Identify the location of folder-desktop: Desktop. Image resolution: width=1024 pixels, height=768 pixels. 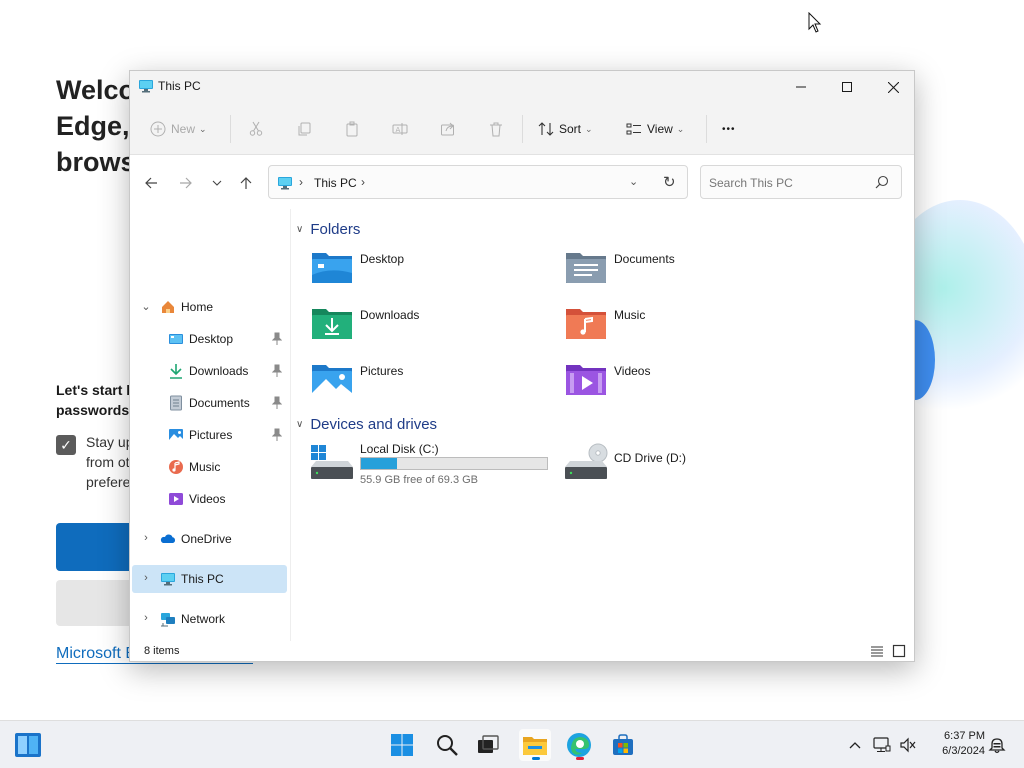
(435, 271).